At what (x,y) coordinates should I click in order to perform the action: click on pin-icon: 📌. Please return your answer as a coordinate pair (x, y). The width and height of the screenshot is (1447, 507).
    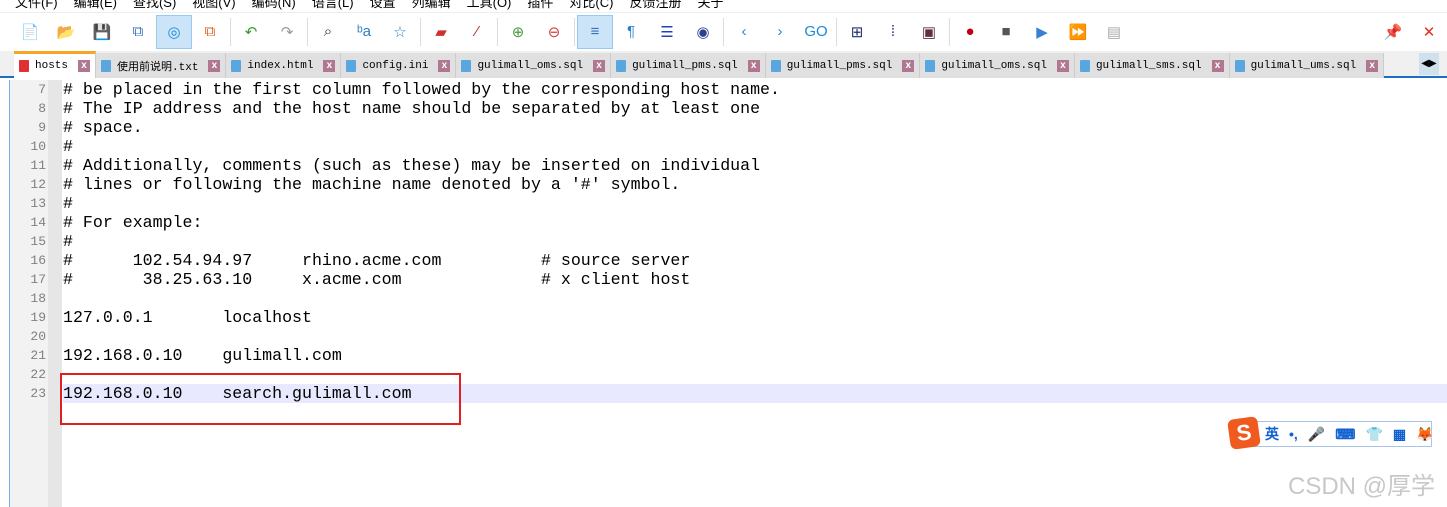
    Looking at the image, I should click on (1393, 32).